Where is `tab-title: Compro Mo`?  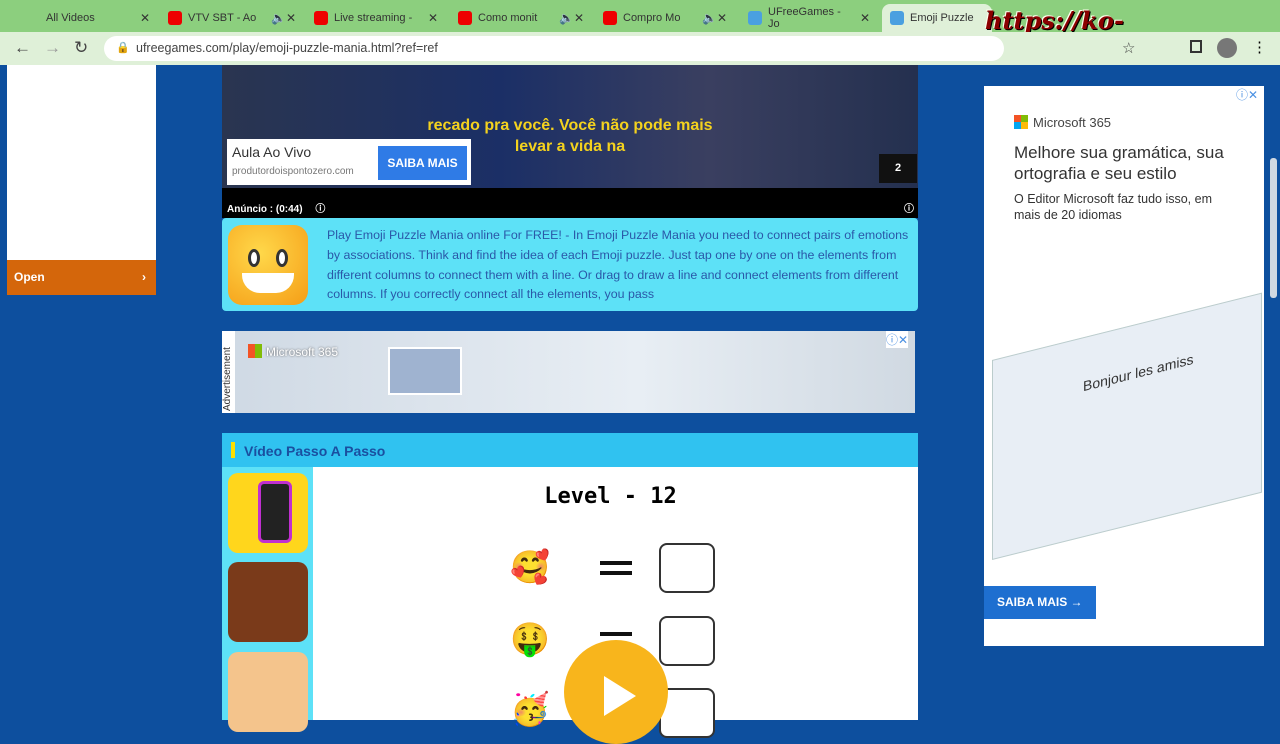
tab-title: Compro Mo is located at coordinates (652, 18).